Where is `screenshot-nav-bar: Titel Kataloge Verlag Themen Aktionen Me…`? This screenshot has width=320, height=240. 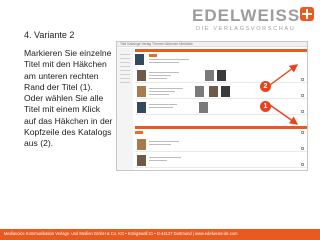
screenshot-nav-bar: Titel Kataloge Verlag Themen Aktionen Me… is located at coordinates (212, 44).